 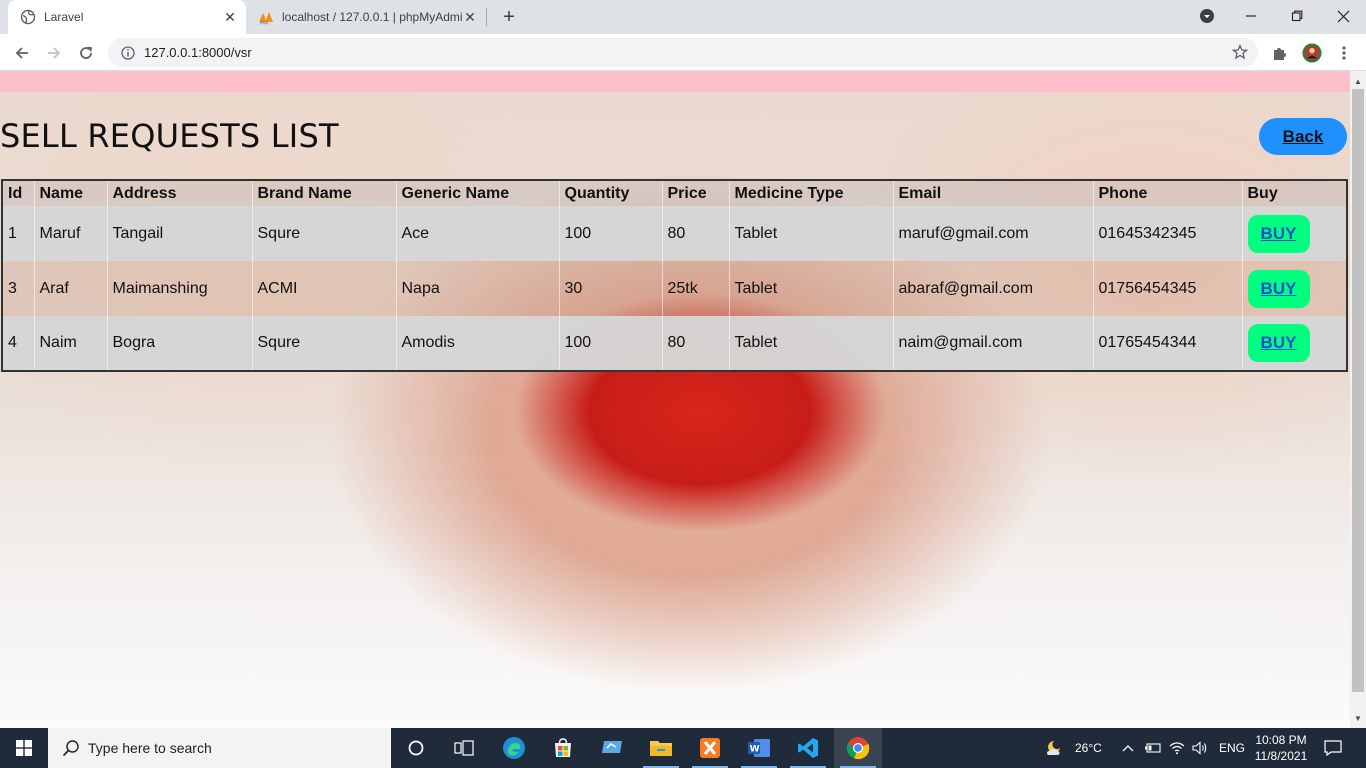 What do you see at coordinates (219, 748) in the screenshot?
I see `taskbar-search-box: Type here to search` at bounding box center [219, 748].